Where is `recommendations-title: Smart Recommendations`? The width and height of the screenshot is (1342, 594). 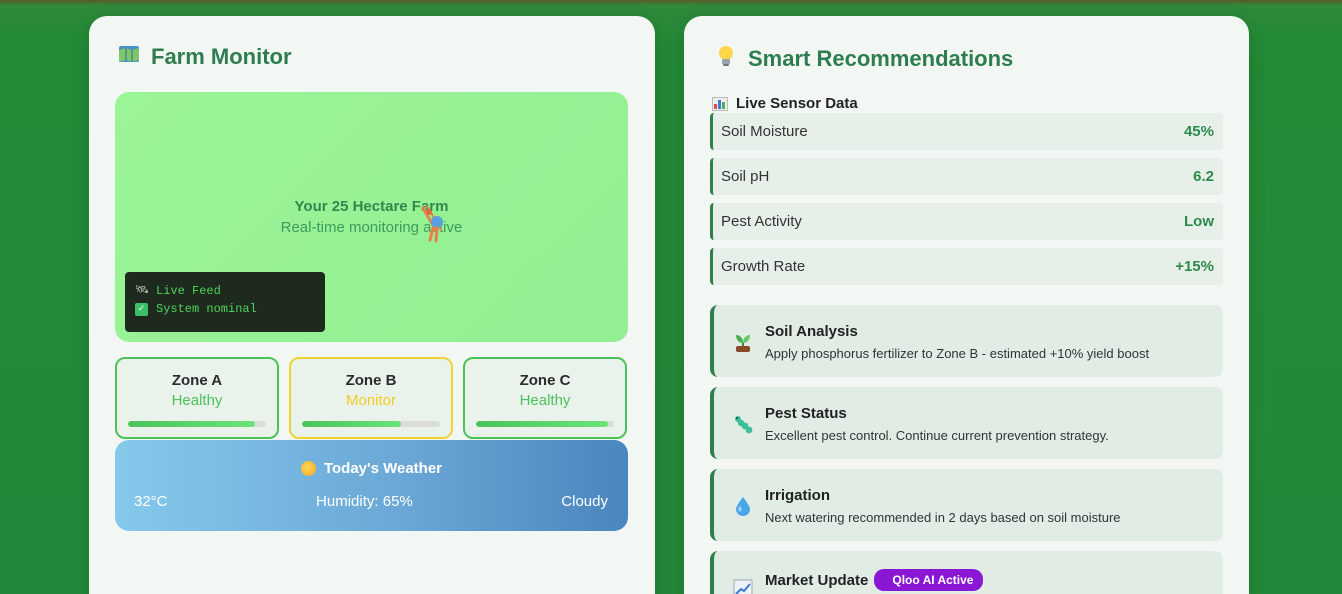 recommendations-title: Smart Recommendations is located at coordinates (863, 59).